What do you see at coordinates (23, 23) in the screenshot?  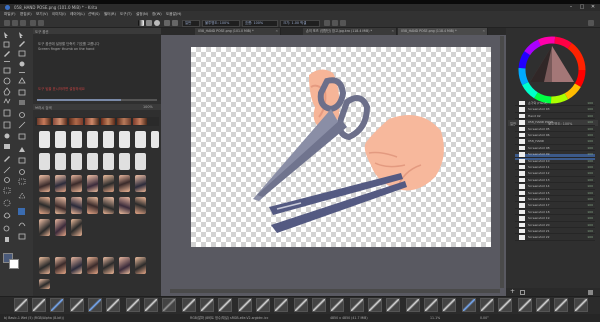 I see `save-icon` at bounding box center [23, 23].